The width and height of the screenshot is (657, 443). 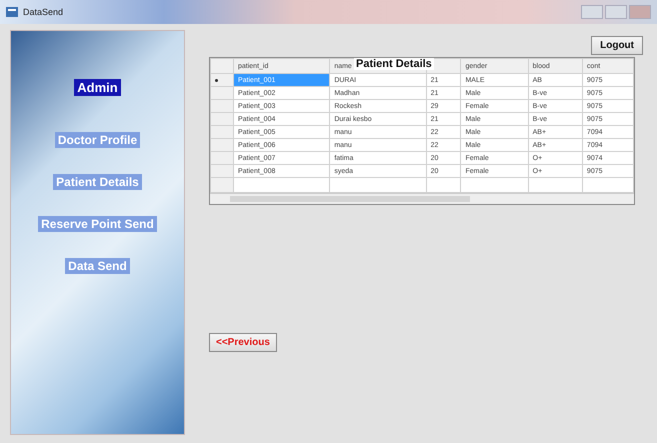 What do you see at coordinates (97, 87) in the screenshot?
I see `sidebar-link: Admin` at bounding box center [97, 87].